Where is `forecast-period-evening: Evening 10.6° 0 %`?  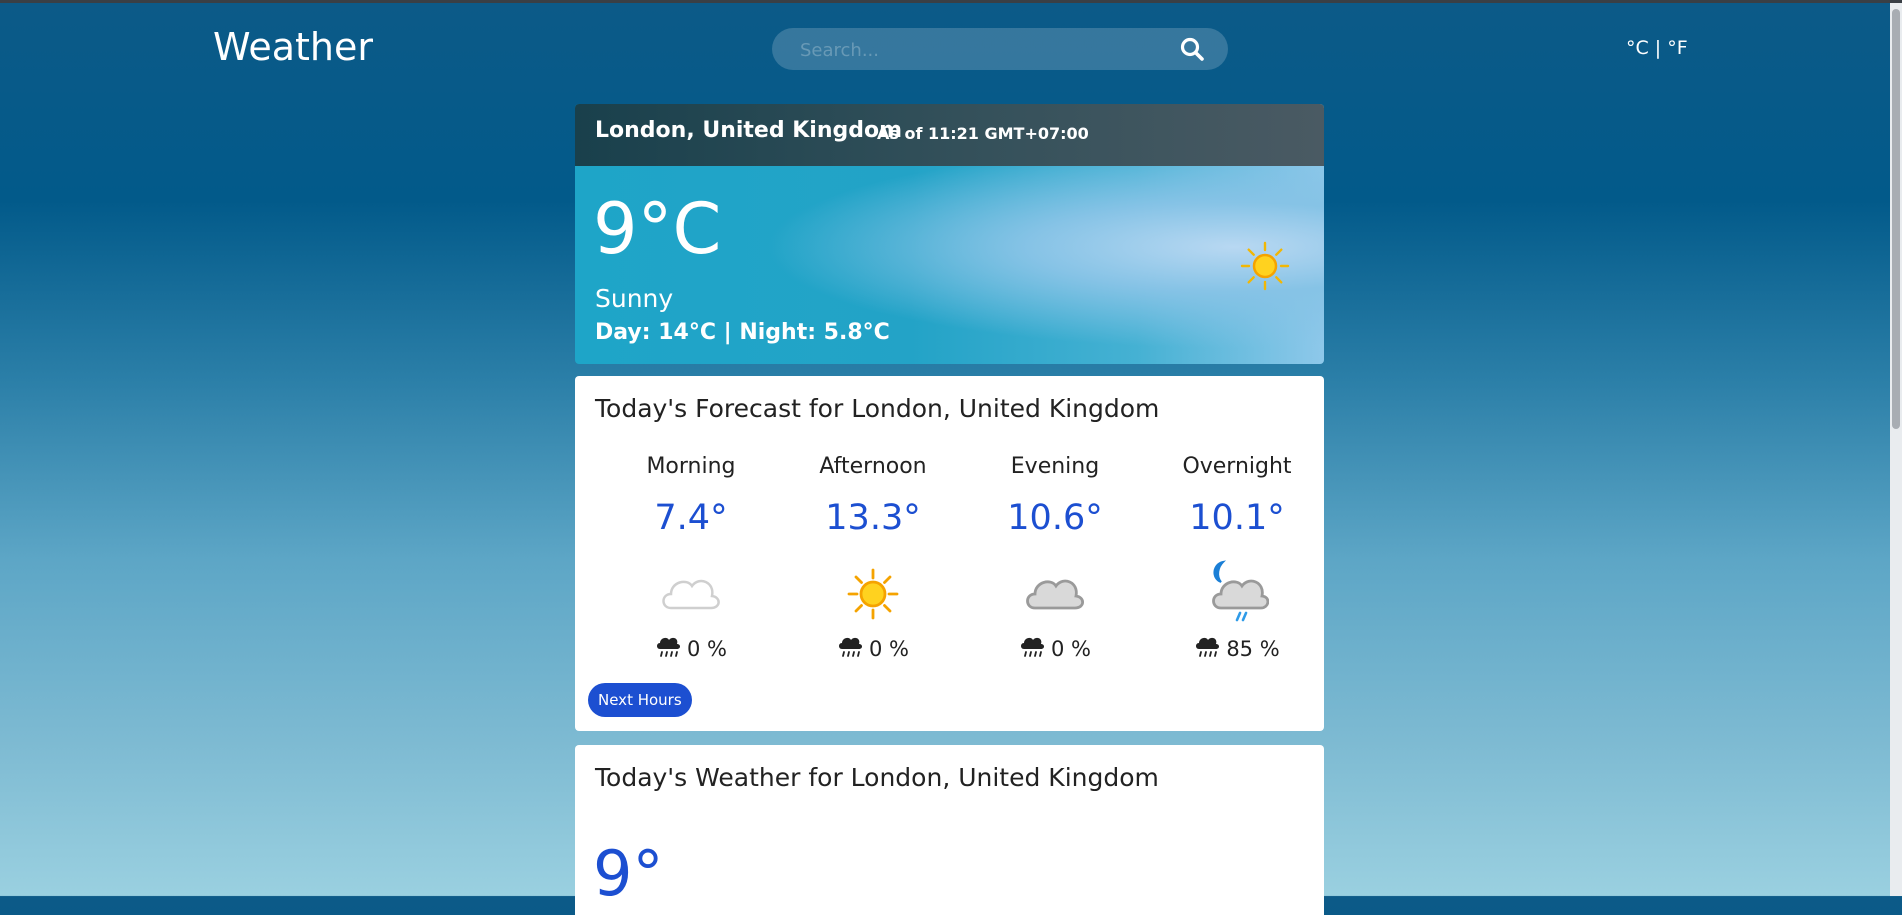 forecast-period-evening: Evening 10.6° 0 % is located at coordinates (1055, 559).